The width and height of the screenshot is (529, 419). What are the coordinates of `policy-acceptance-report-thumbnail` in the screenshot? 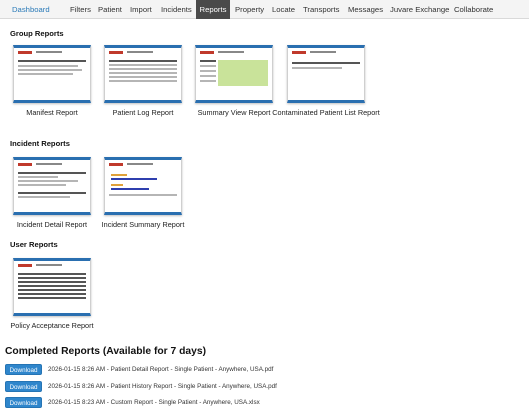 It's located at (52, 287).